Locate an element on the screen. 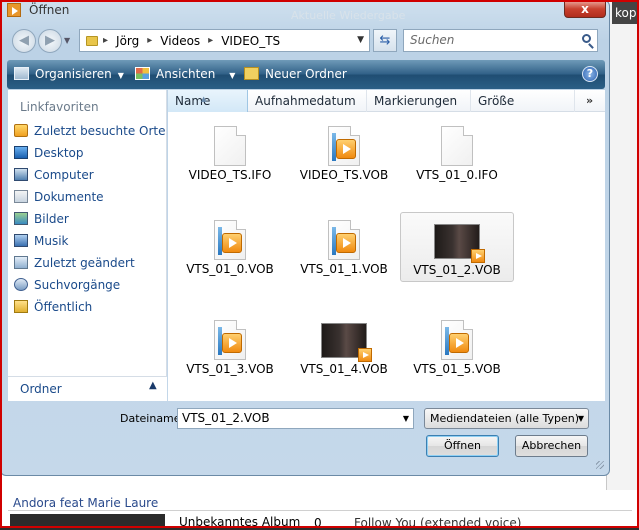  breadcrumb-user: Jörg is located at coordinates (127, 41).